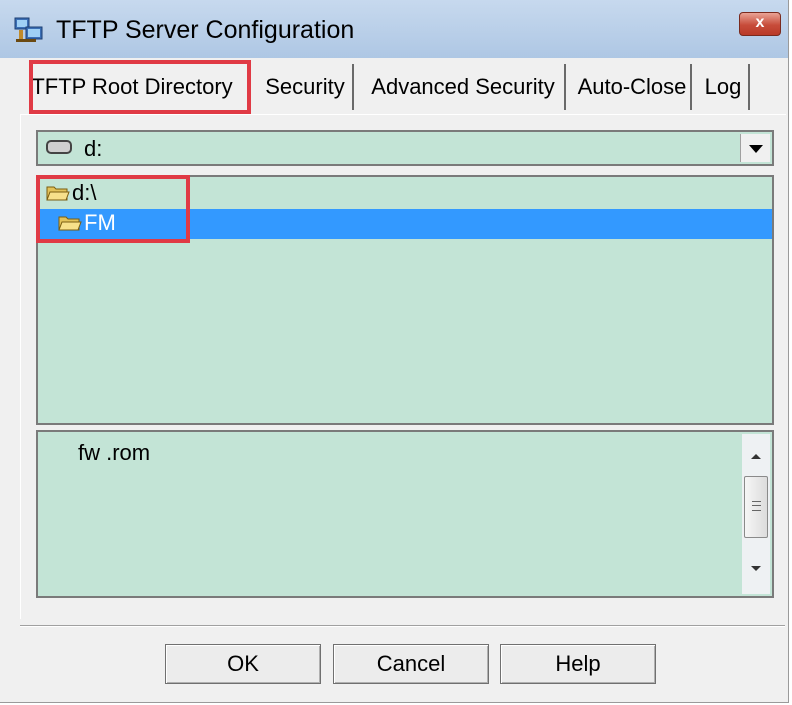  Describe the element at coordinates (756, 568) in the screenshot. I see `scroll-down-icon` at that location.